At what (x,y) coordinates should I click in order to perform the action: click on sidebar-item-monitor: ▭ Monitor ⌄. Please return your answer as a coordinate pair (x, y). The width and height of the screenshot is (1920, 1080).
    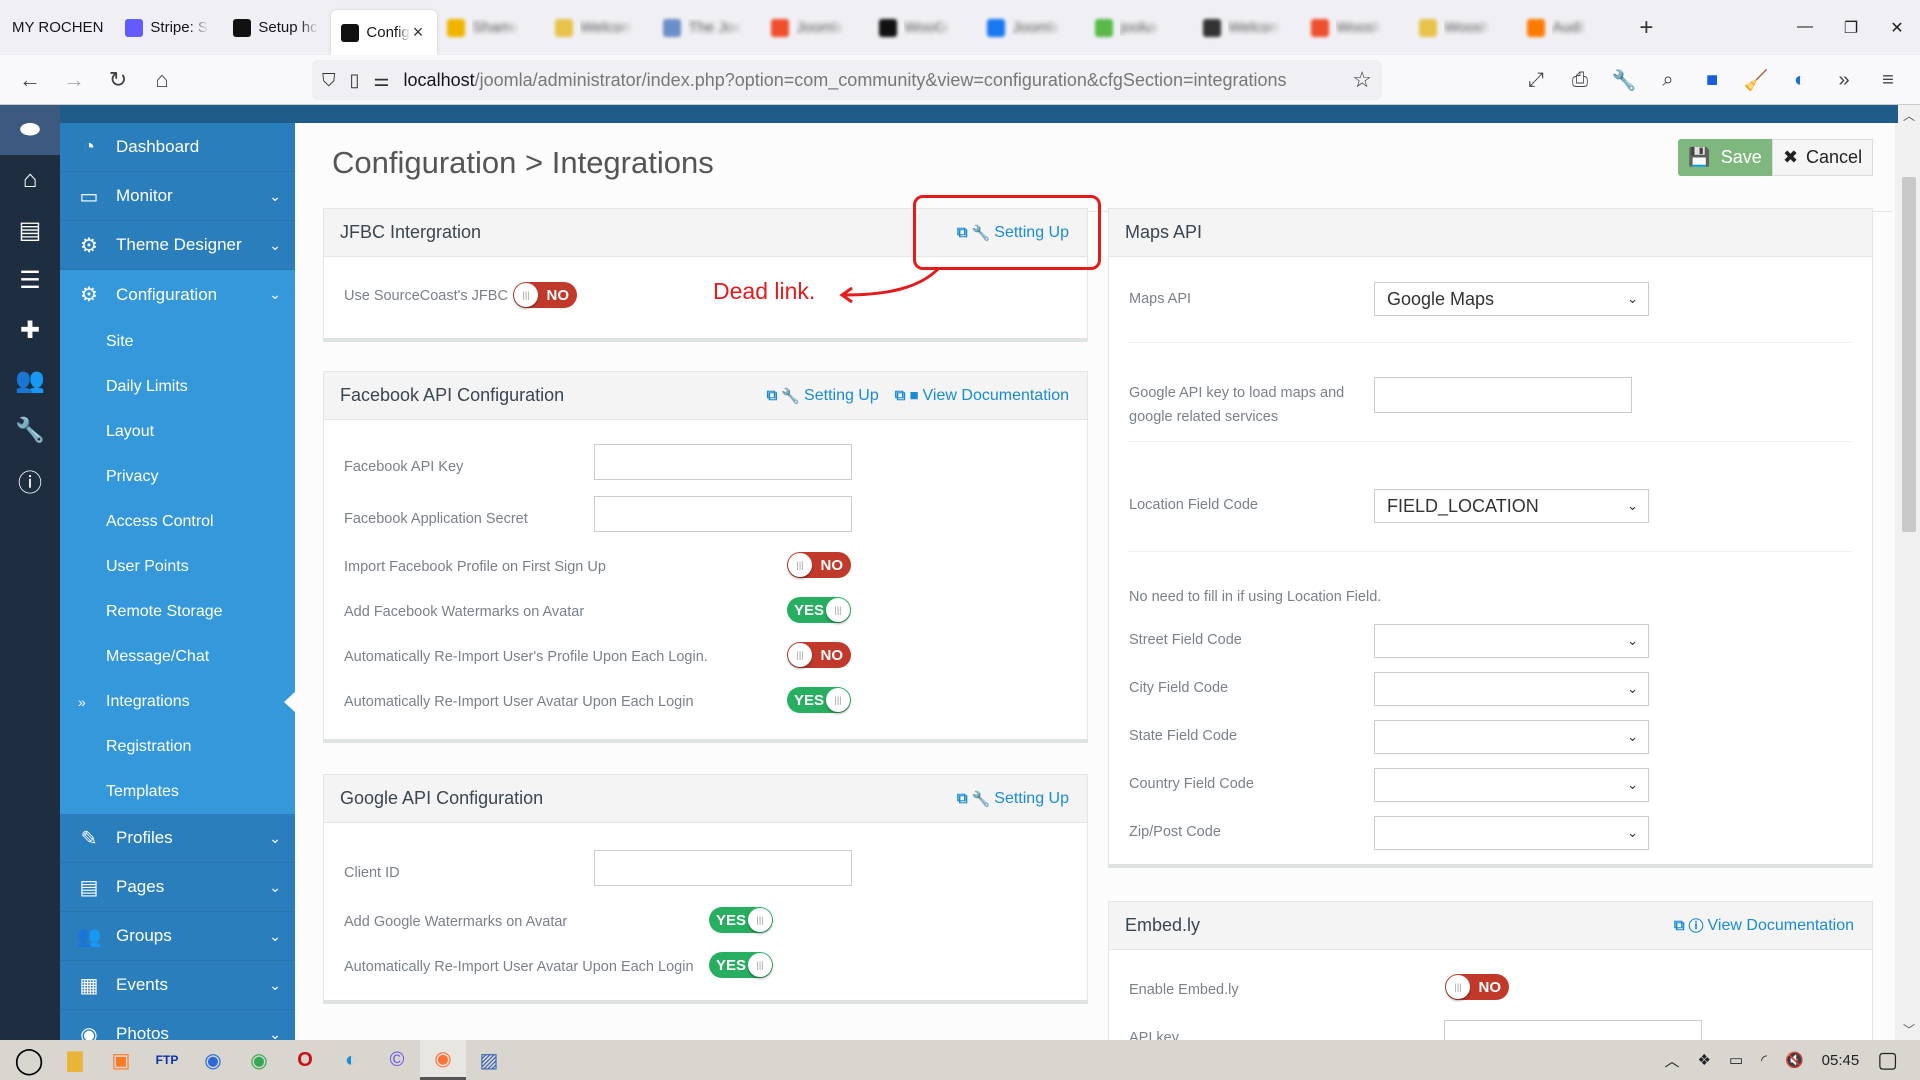
    Looking at the image, I should click on (177, 196).